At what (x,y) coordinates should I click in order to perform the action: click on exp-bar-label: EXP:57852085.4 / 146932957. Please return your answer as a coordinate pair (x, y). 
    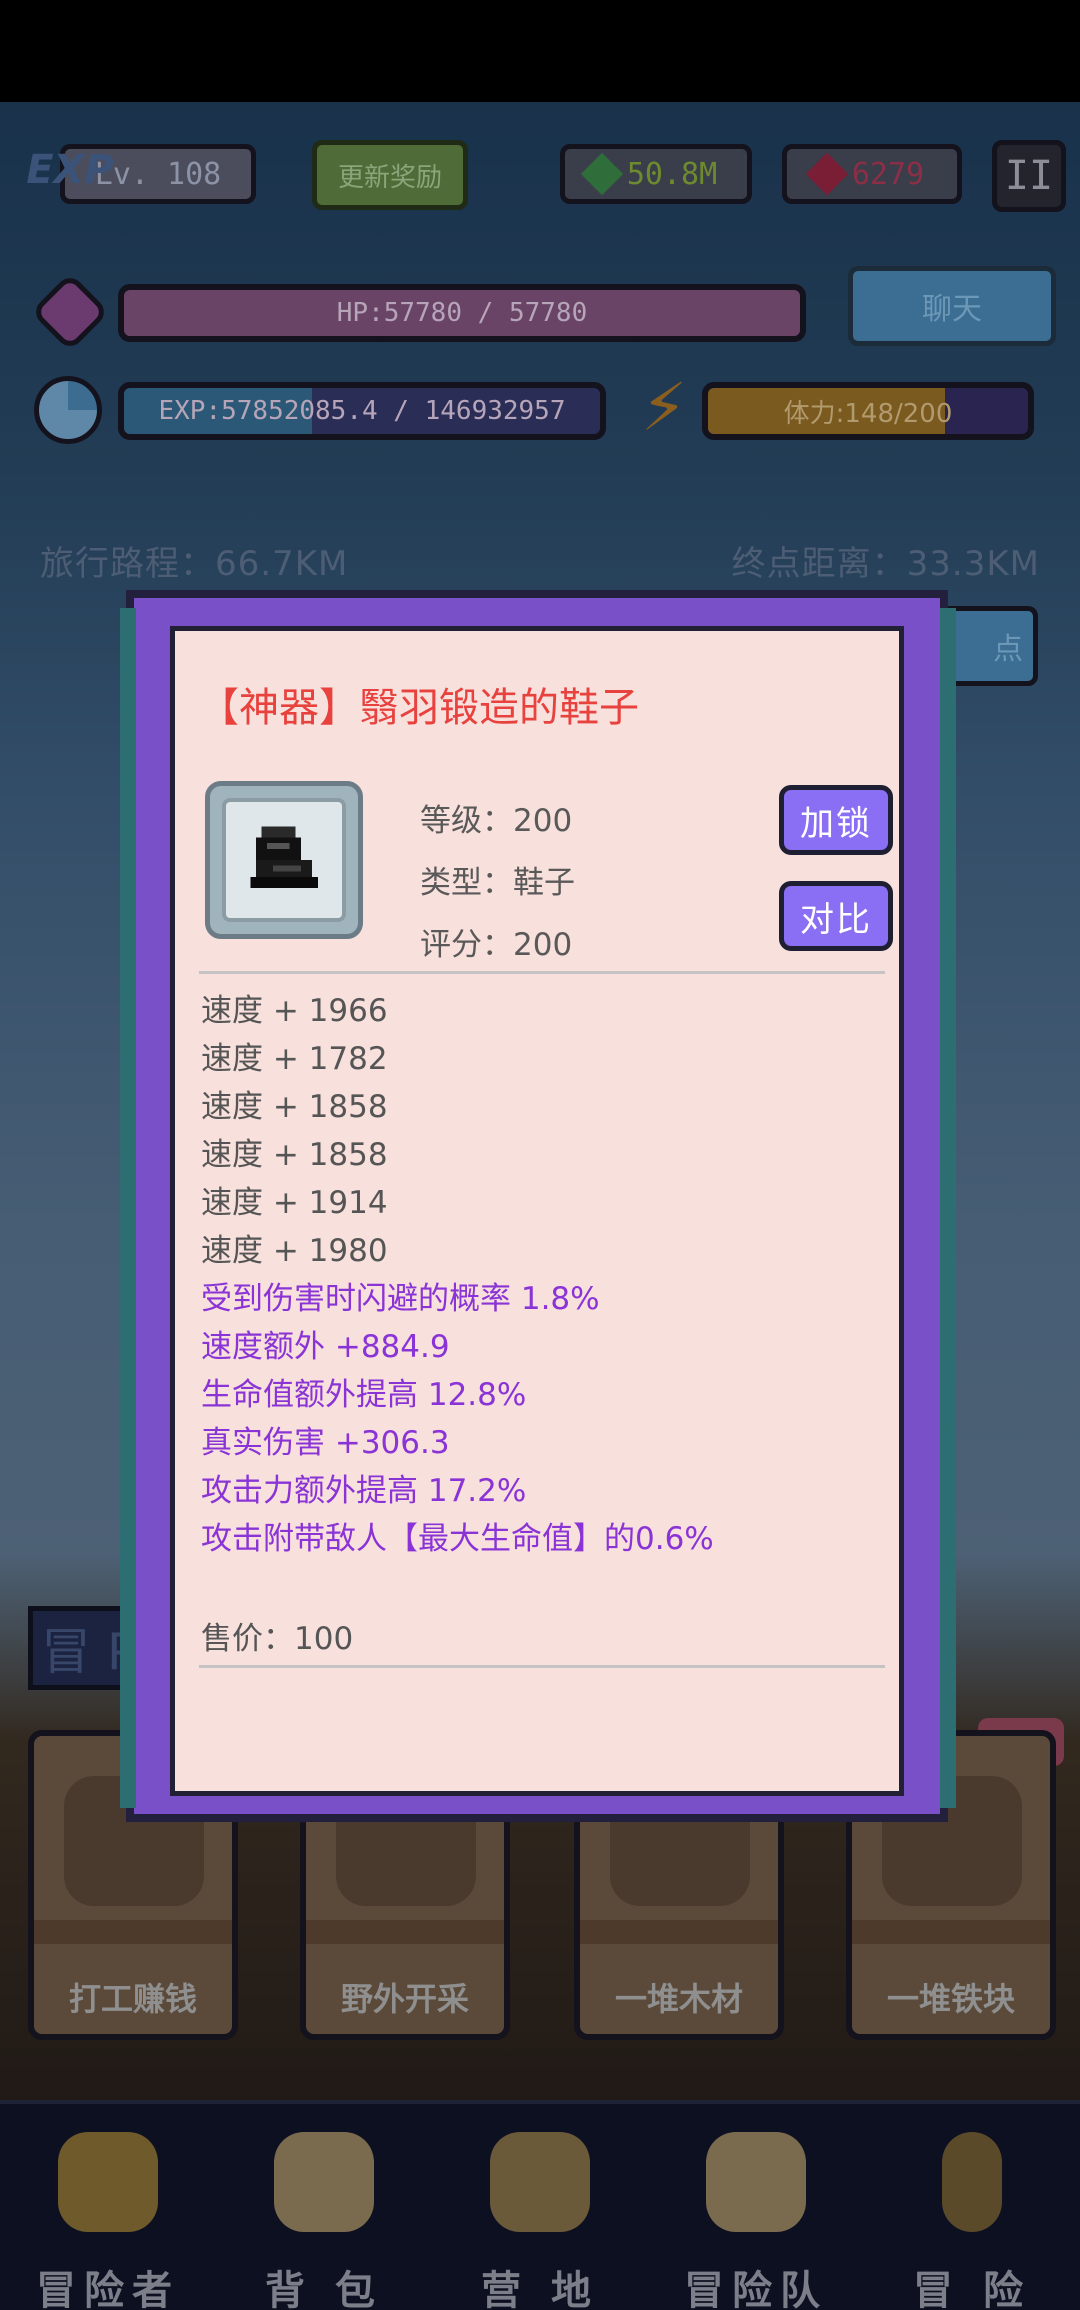
    Looking at the image, I should click on (362, 411).